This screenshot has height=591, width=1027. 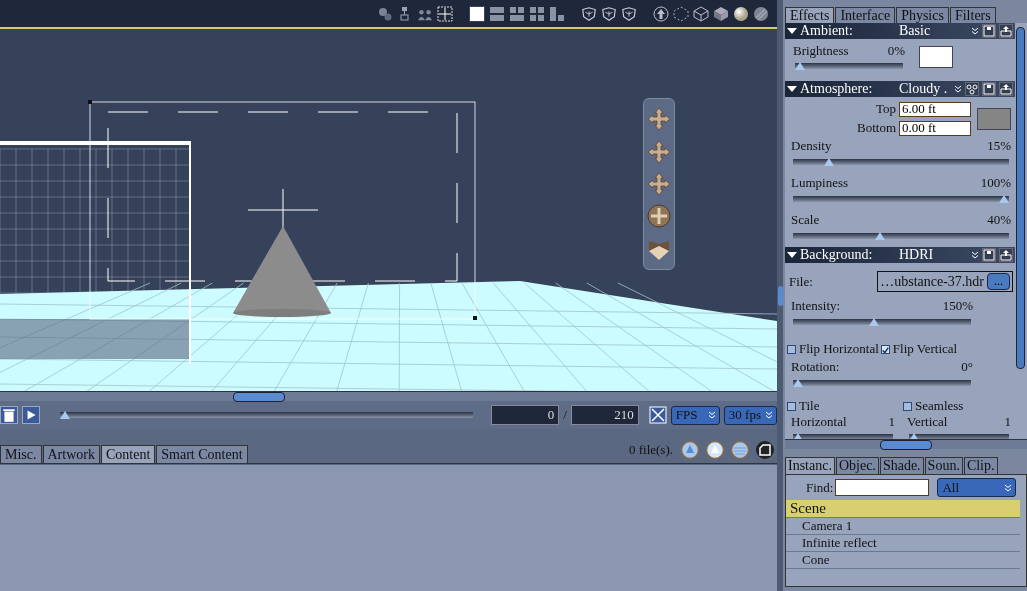 I want to click on section-title: Ambient:, so click(x=827, y=31).